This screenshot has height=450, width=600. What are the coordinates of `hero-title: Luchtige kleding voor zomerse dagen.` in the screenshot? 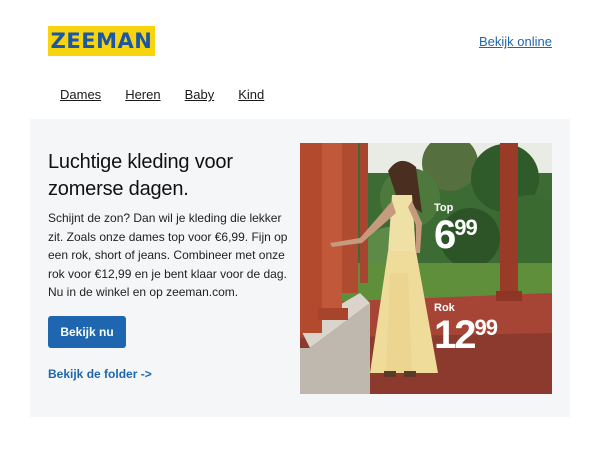 It's located at (140, 175).